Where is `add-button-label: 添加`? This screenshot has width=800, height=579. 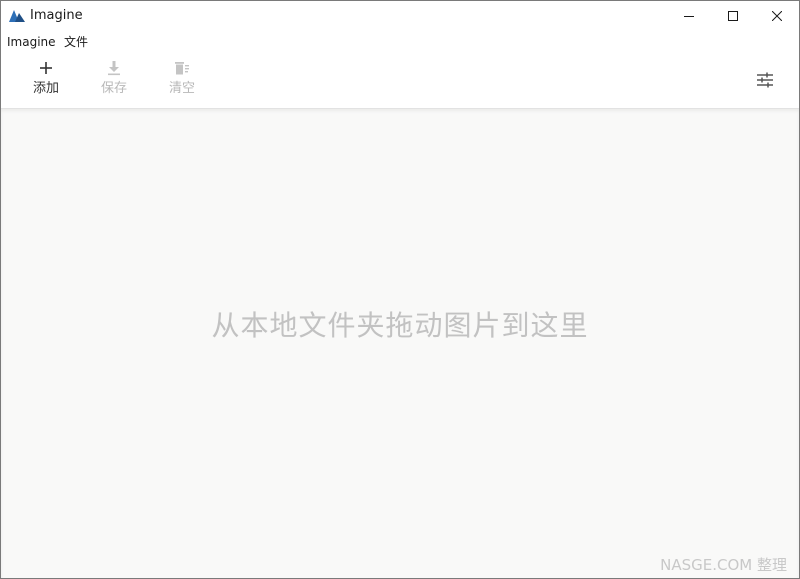 add-button-label: 添加 is located at coordinates (45, 88).